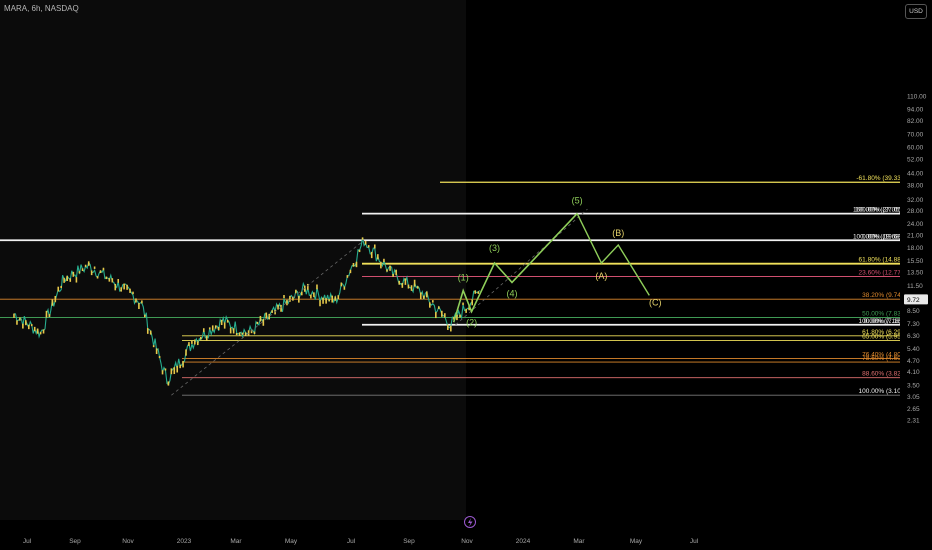 Image resolution: width=932 pixels, height=550 pixels. Describe the element at coordinates (915, 211) in the screenshot. I see `price-tick-label: 28.00` at that location.